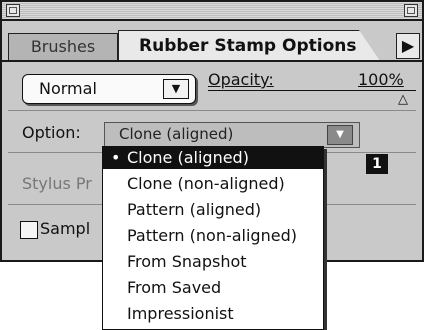  Describe the element at coordinates (29, 230) in the screenshot. I see `sample-merged-checkbox` at that location.